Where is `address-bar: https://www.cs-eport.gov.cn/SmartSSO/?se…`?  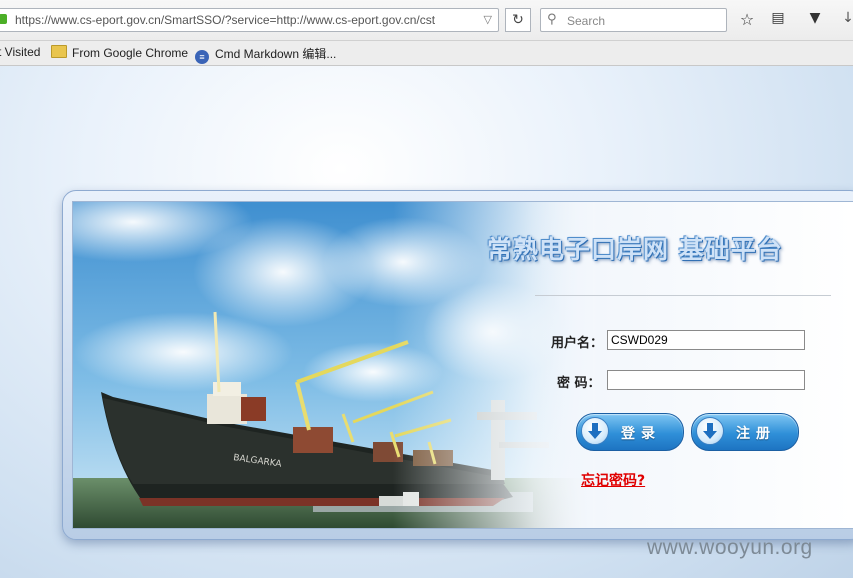 address-bar: https://www.cs-eport.gov.cn/SmartSSO/?se… is located at coordinates (249, 20).